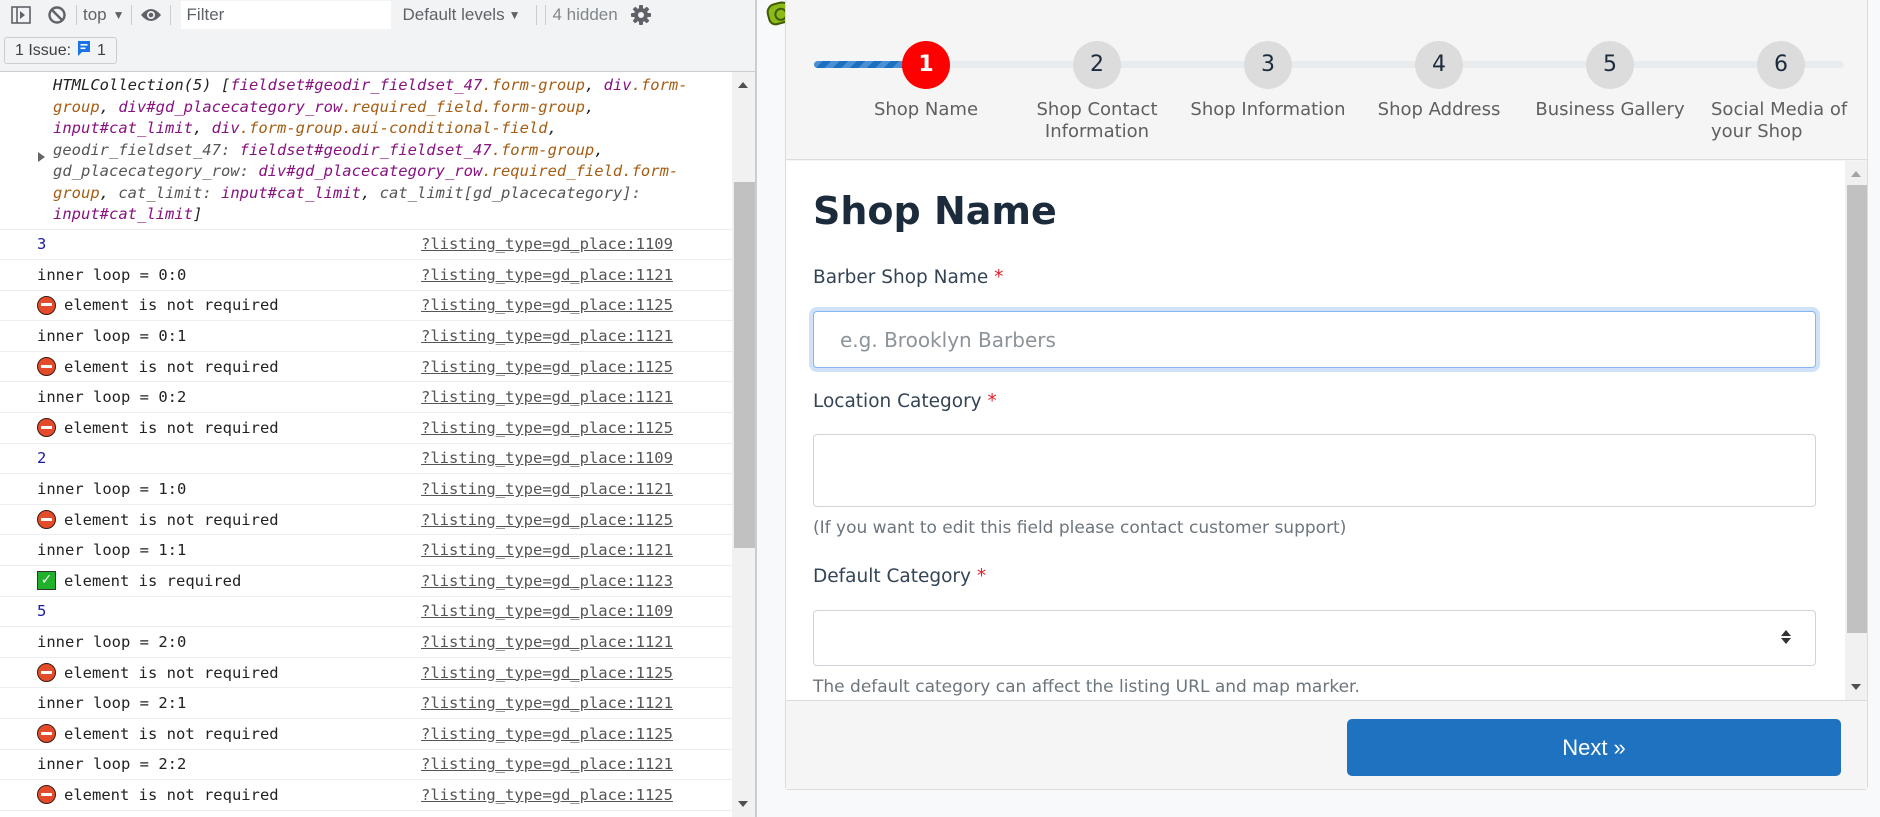 The image size is (1880, 817). I want to click on object-token: div#gd_placecategory_row, so click(230, 106).